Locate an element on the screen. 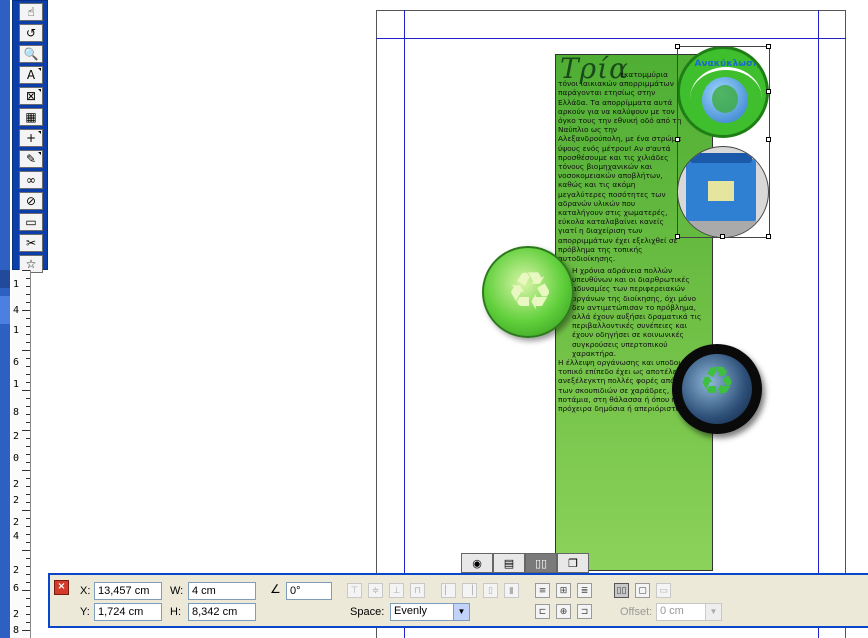 Image resolution: width=868 pixels, height=638 pixels. align-center-button: ≑ is located at coordinates (375, 590).